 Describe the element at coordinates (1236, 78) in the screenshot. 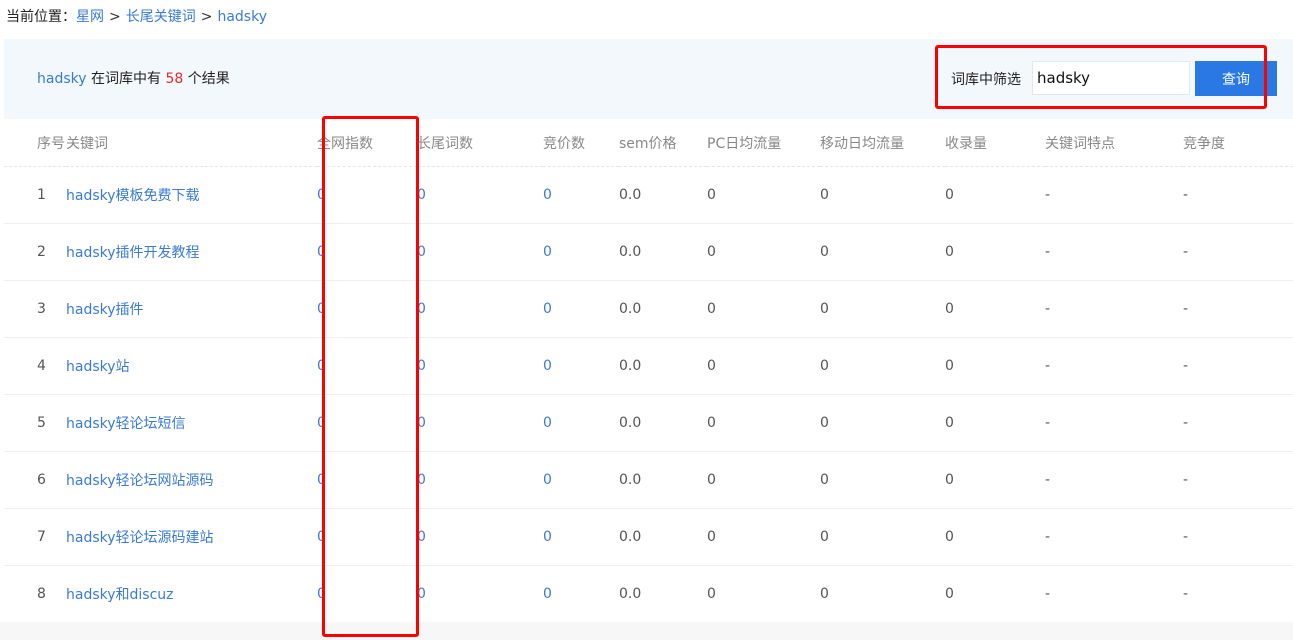

I see `query-button: 查询` at that location.